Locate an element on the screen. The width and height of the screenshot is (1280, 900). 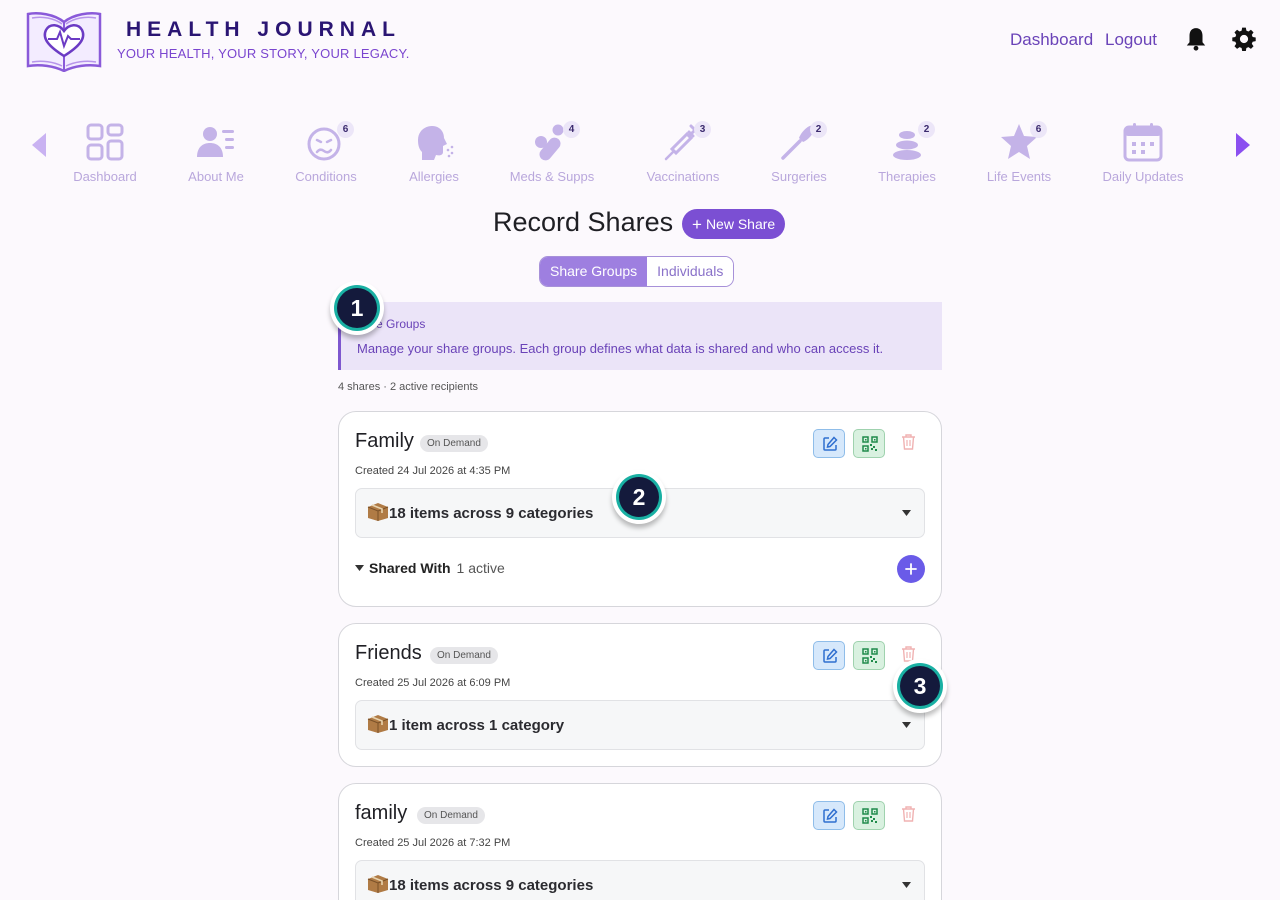
user-profile-icon is located at coordinates (215, 142).